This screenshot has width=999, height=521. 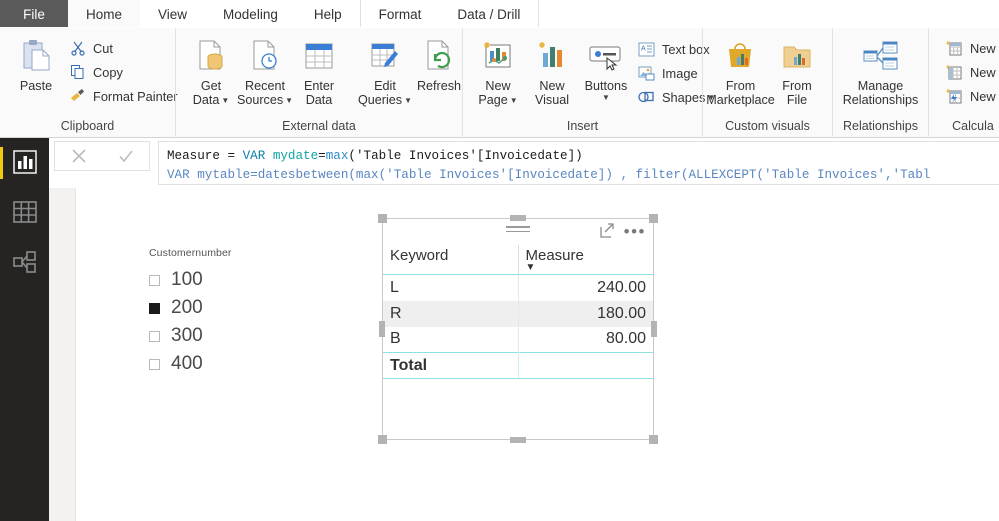 I want to click on slicer-item-300: 300, so click(x=214, y=336).